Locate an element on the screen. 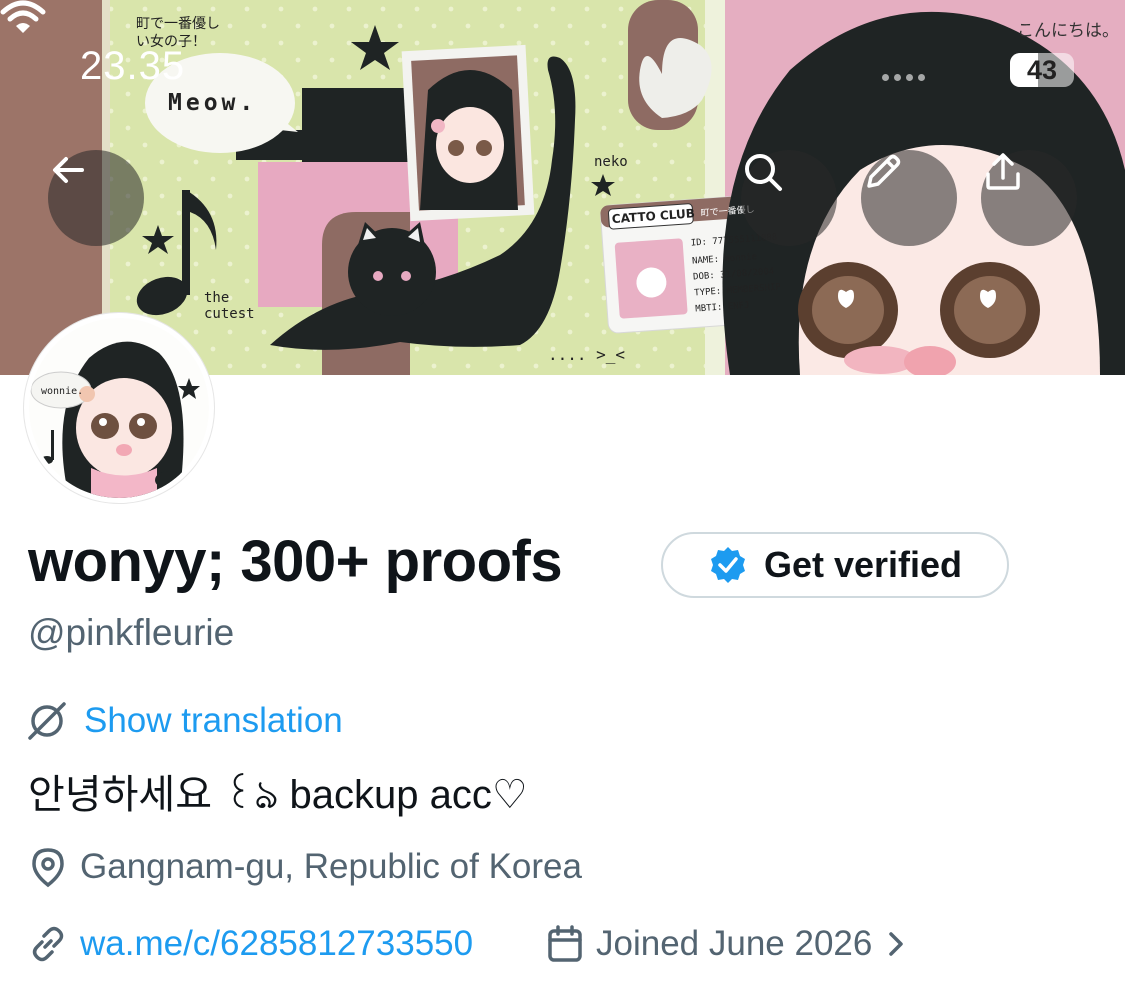 The width and height of the screenshot is (1125, 1008). banner-neko-text: neko is located at coordinates (611, 162).